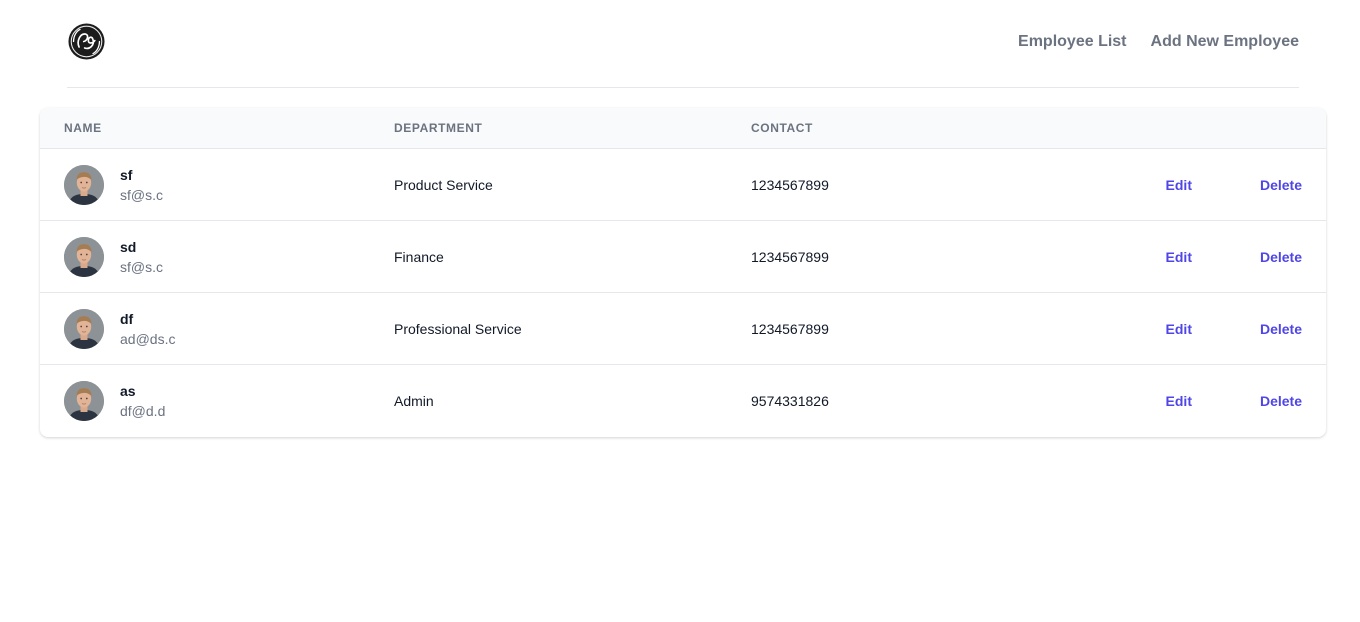  What do you see at coordinates (127, 318) in the screenshot?
I see `employee-name: df` at bounding box center [127, 318].